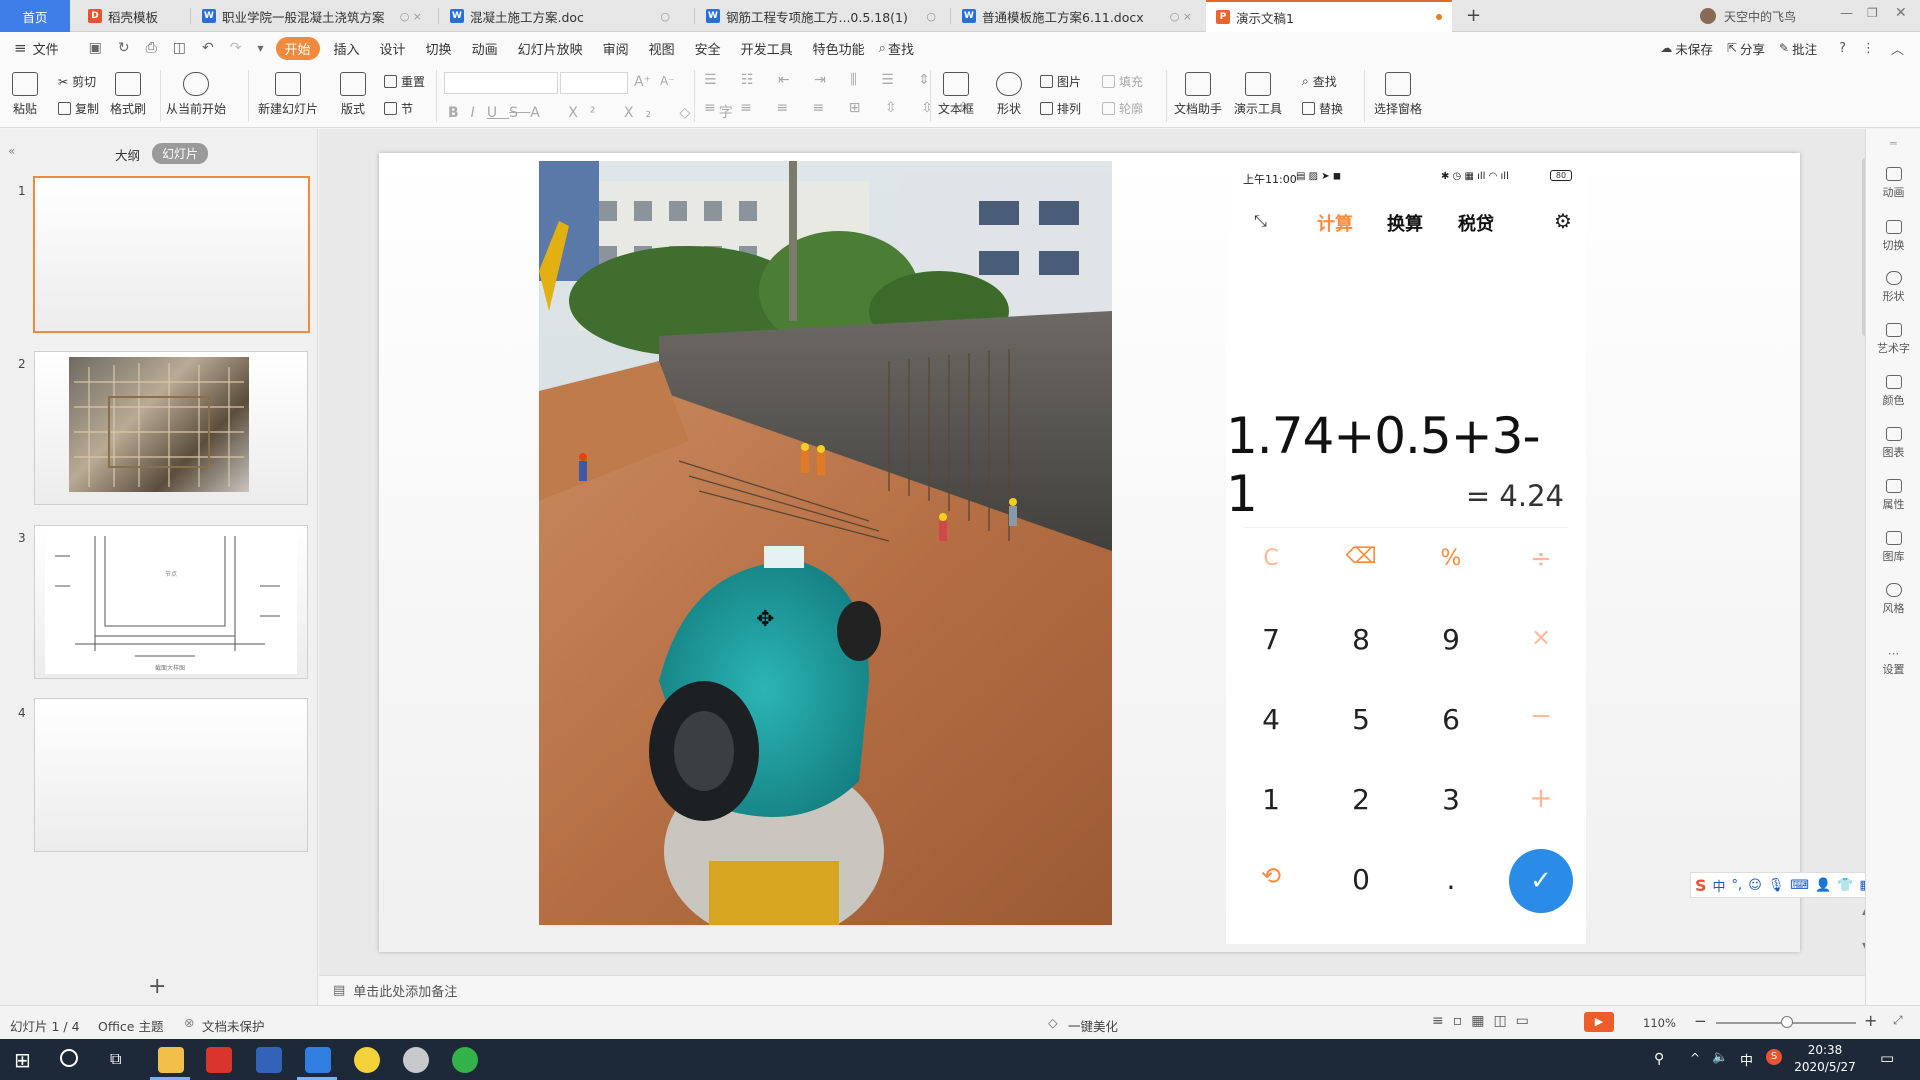  I want to click on hamburger-icon: ≡, so click(20, 48).